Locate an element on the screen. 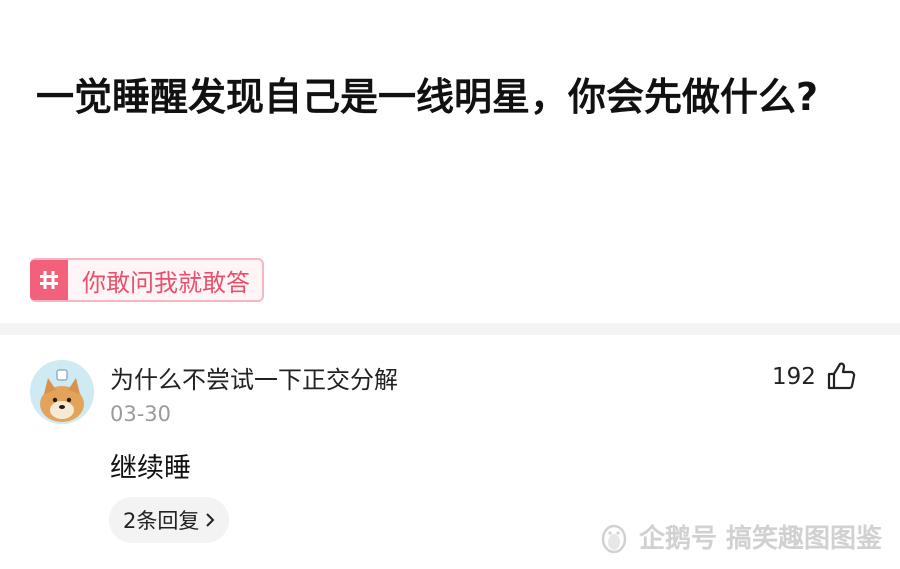  comment-body: 继续睡 is located at coordinates (150, 468).